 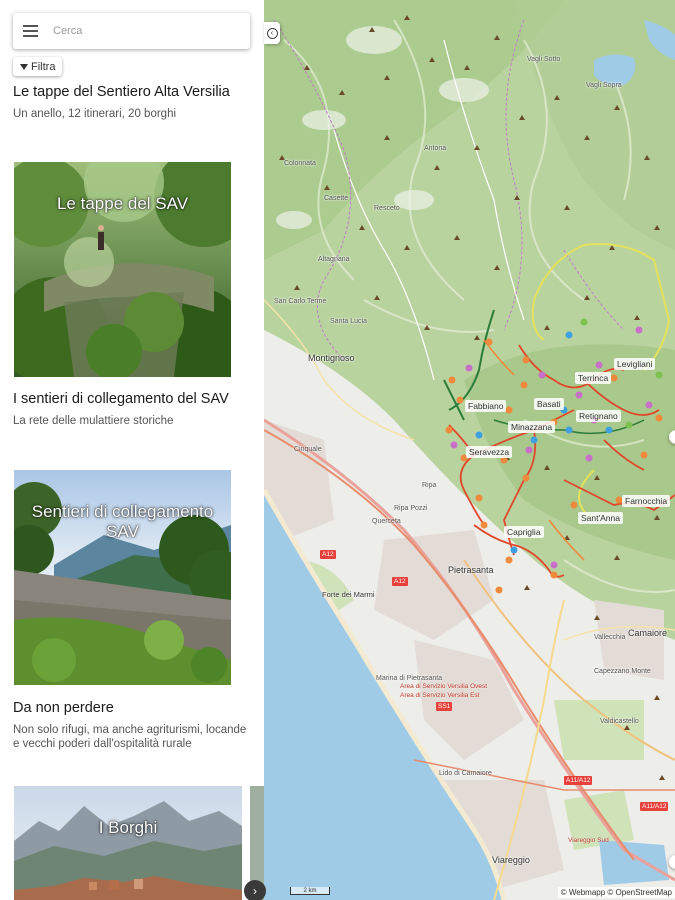 What do you see at coordinates (622, 671) in the screenshot?
I see `map-town-label: Capezzano Monte` at bounding box center [622, 671].